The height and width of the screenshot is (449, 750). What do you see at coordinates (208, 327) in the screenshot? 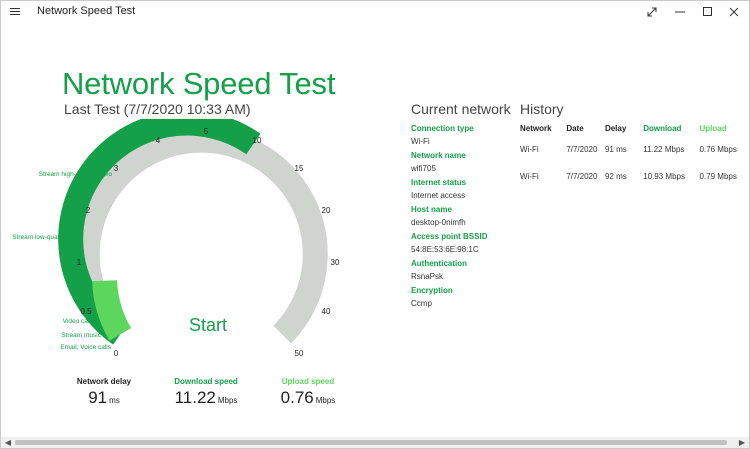
I see `start-button: Start` at bounding box center [208, 327].